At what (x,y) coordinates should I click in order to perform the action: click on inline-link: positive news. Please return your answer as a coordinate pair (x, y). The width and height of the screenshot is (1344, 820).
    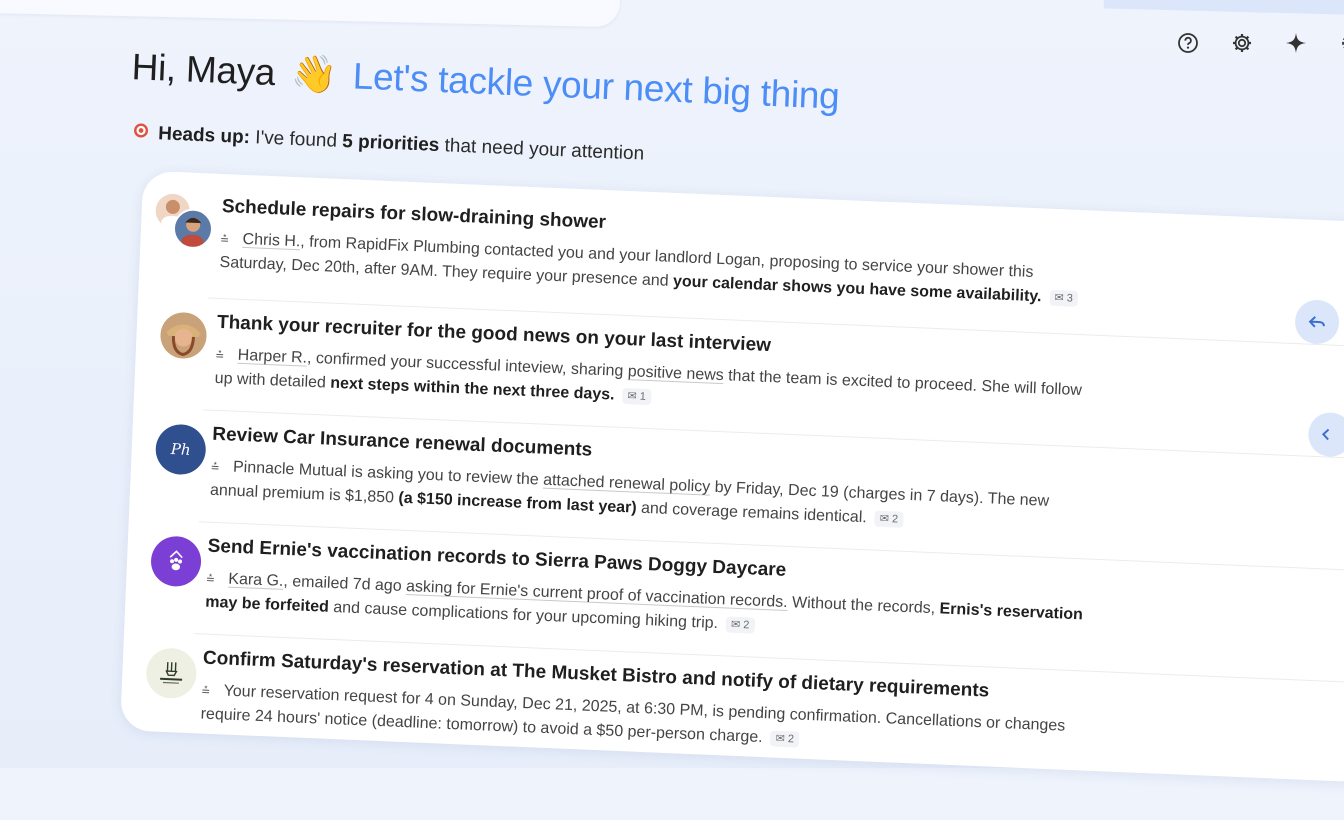
    Looking at the image, I should click on (675, 373).